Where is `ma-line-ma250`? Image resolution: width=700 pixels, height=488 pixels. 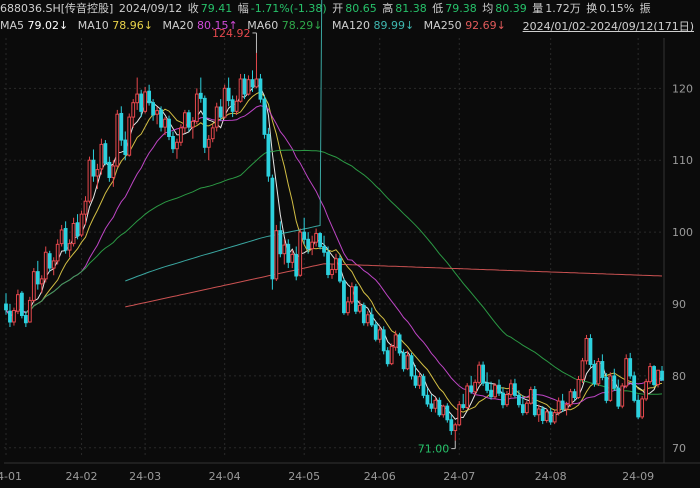
ma-line-ma250 is located at coordinates (394, 285).